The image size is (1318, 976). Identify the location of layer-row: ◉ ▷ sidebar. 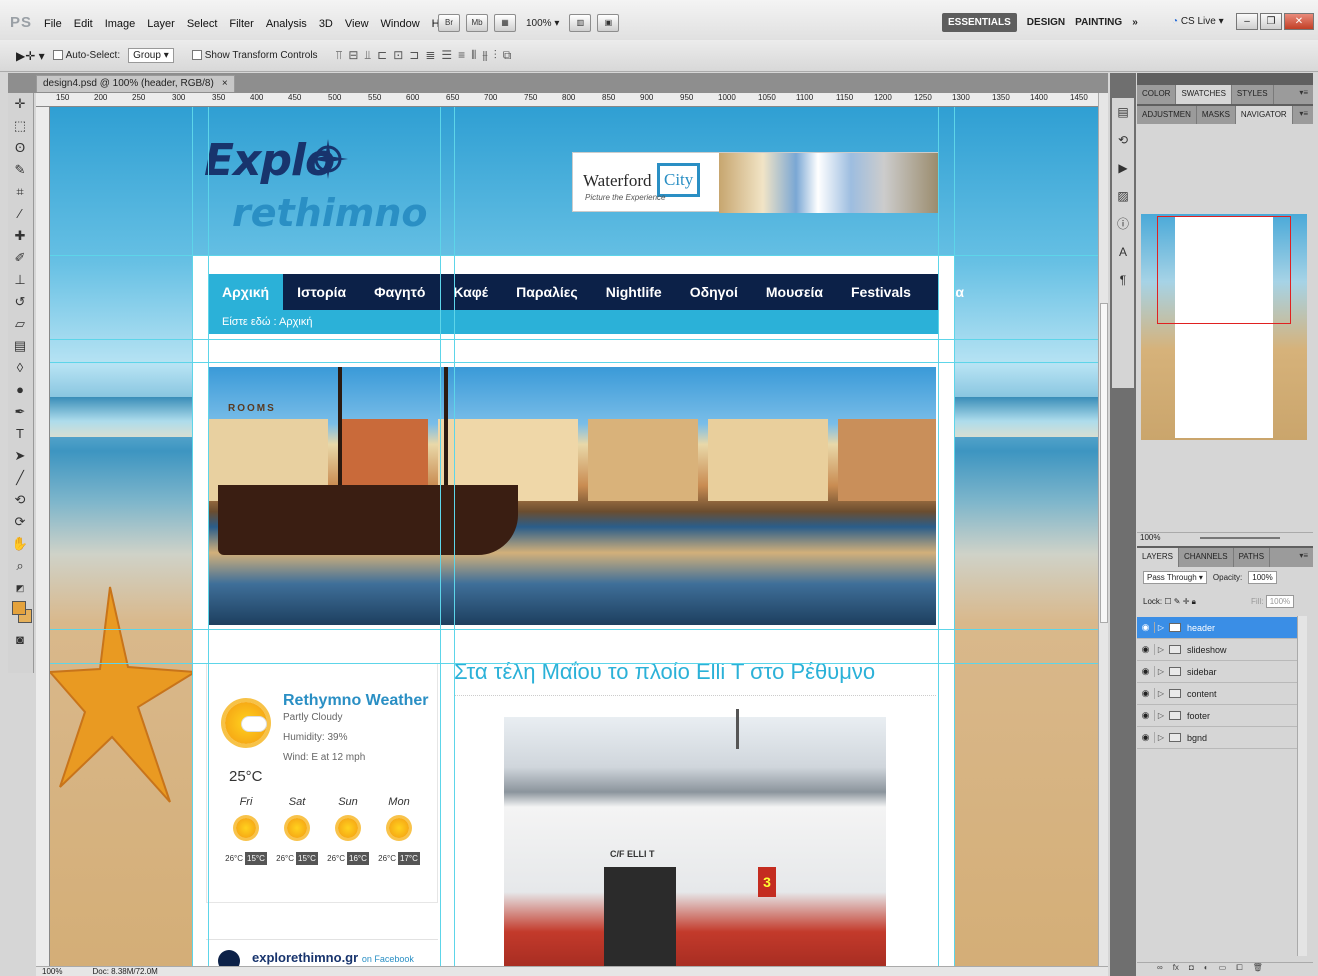
(1219, 672).